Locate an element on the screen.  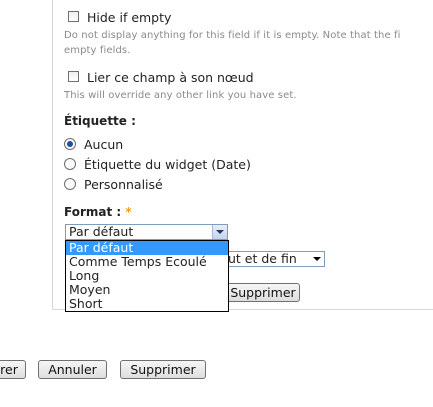
dropdown-option: Short is located at coordinates (147, 304).